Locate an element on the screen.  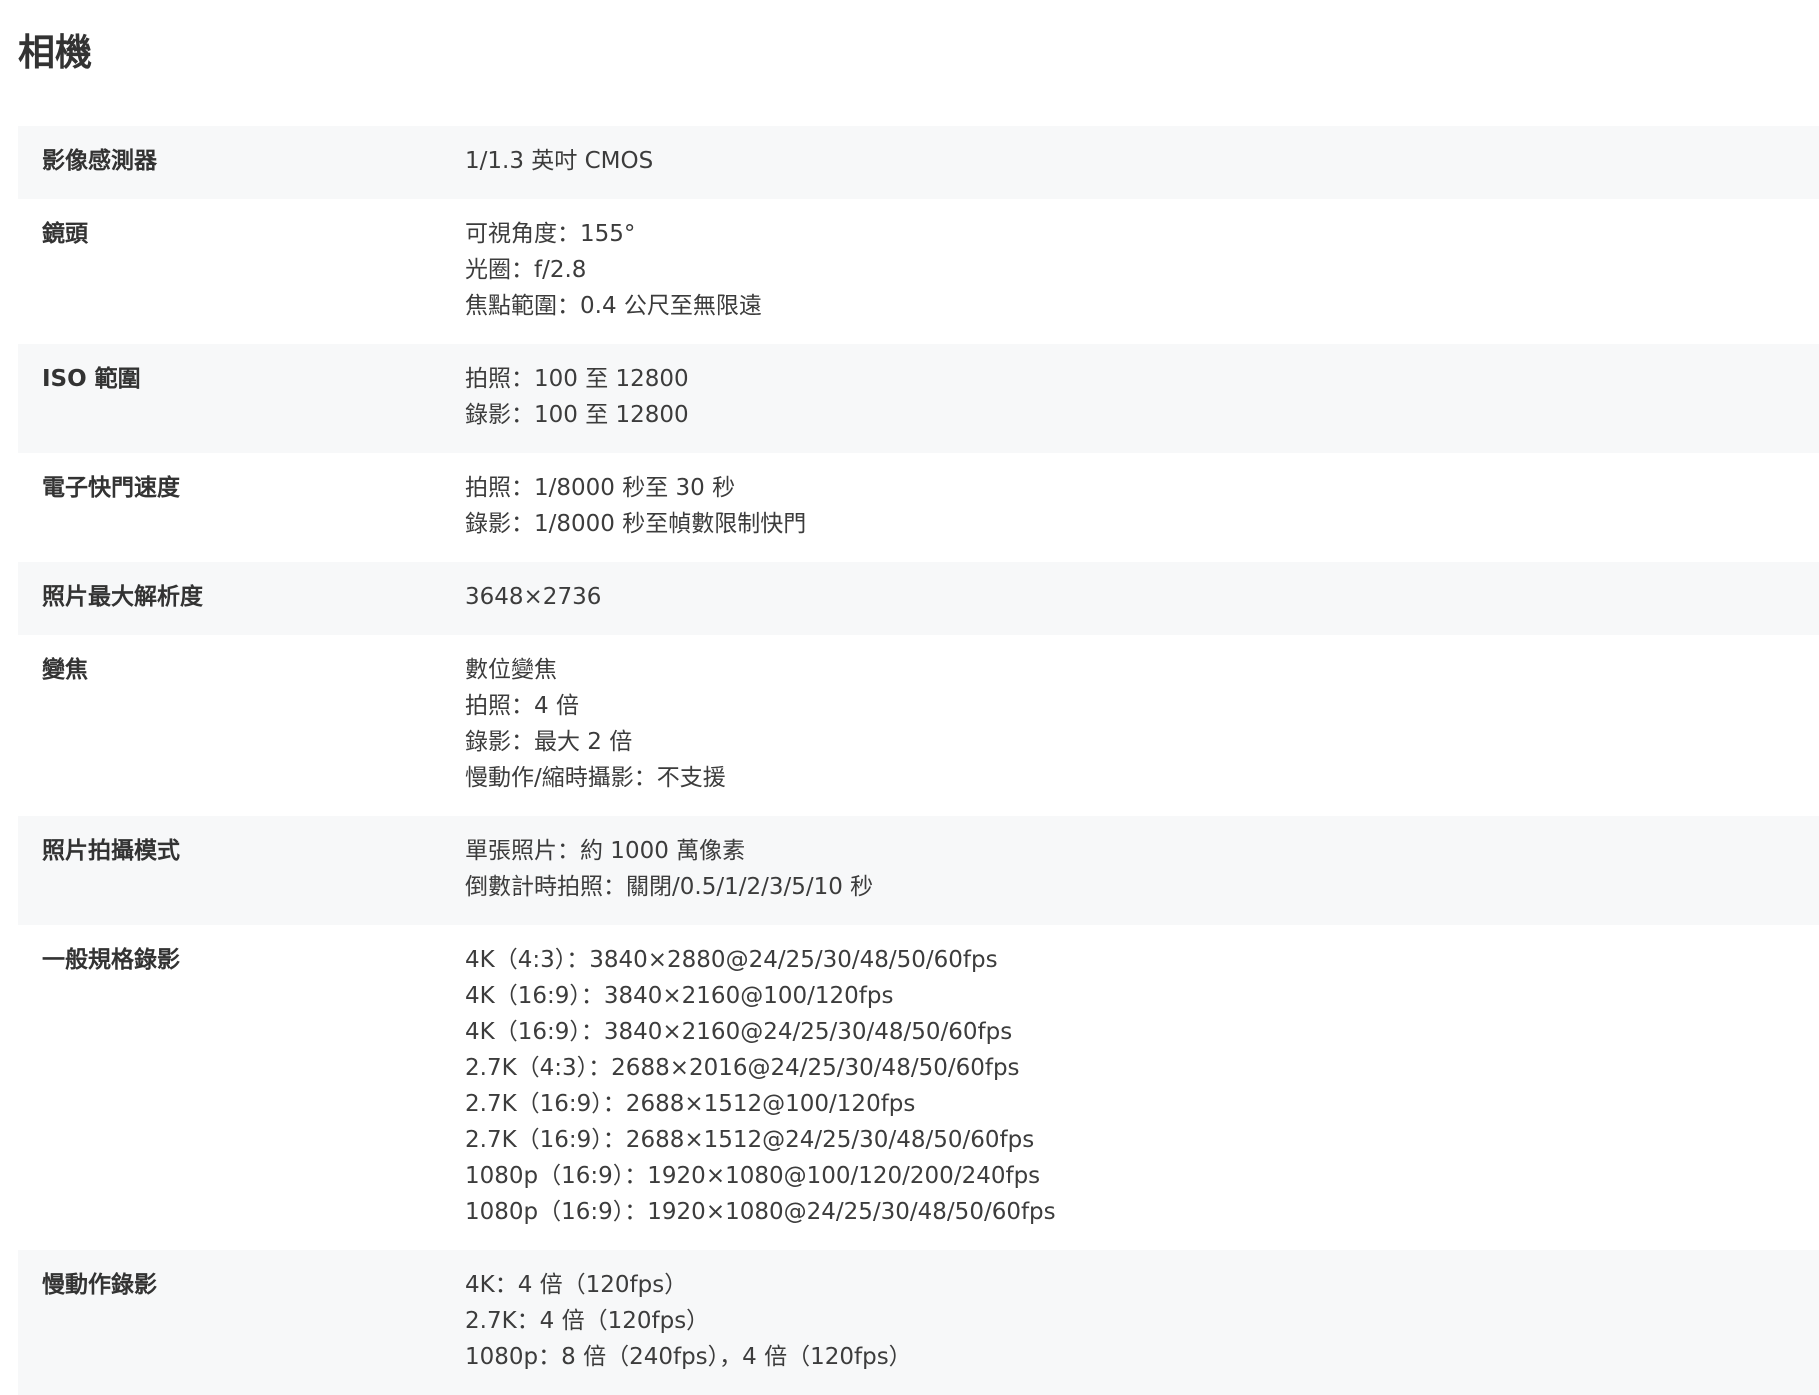
spec-value-line: 2.7K（4:3）：2688×2016@24/25/30/48/50/60fps is located at coordinates (742, 1068).